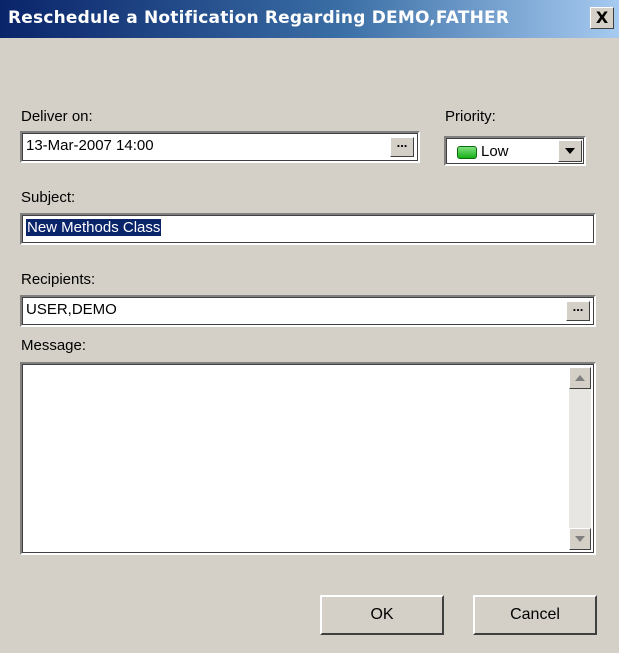 Image resolution: width=619 pixels, height=653 pixels. I want to click on close-button: X, so click(602, 18).